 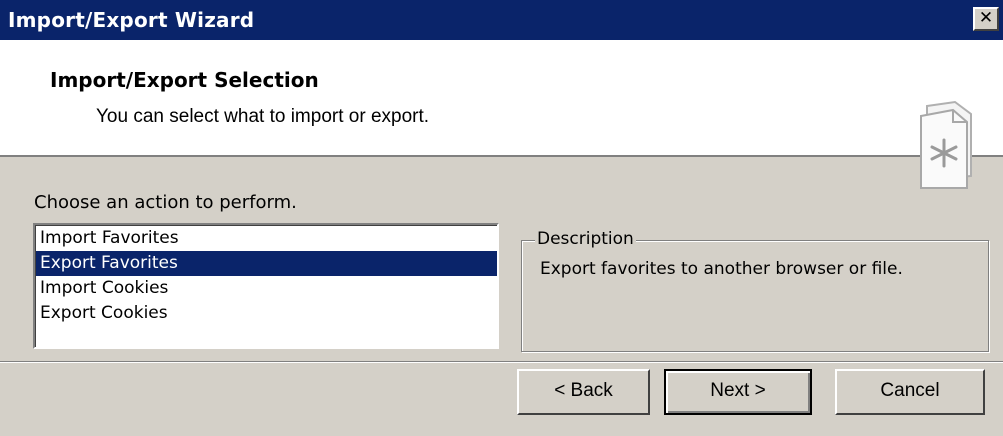 What do you see at coordinates (263, 116) in the screenshot?
I see `page-subtitle: You can select what to import or export.` at bounding box center [263, 116].